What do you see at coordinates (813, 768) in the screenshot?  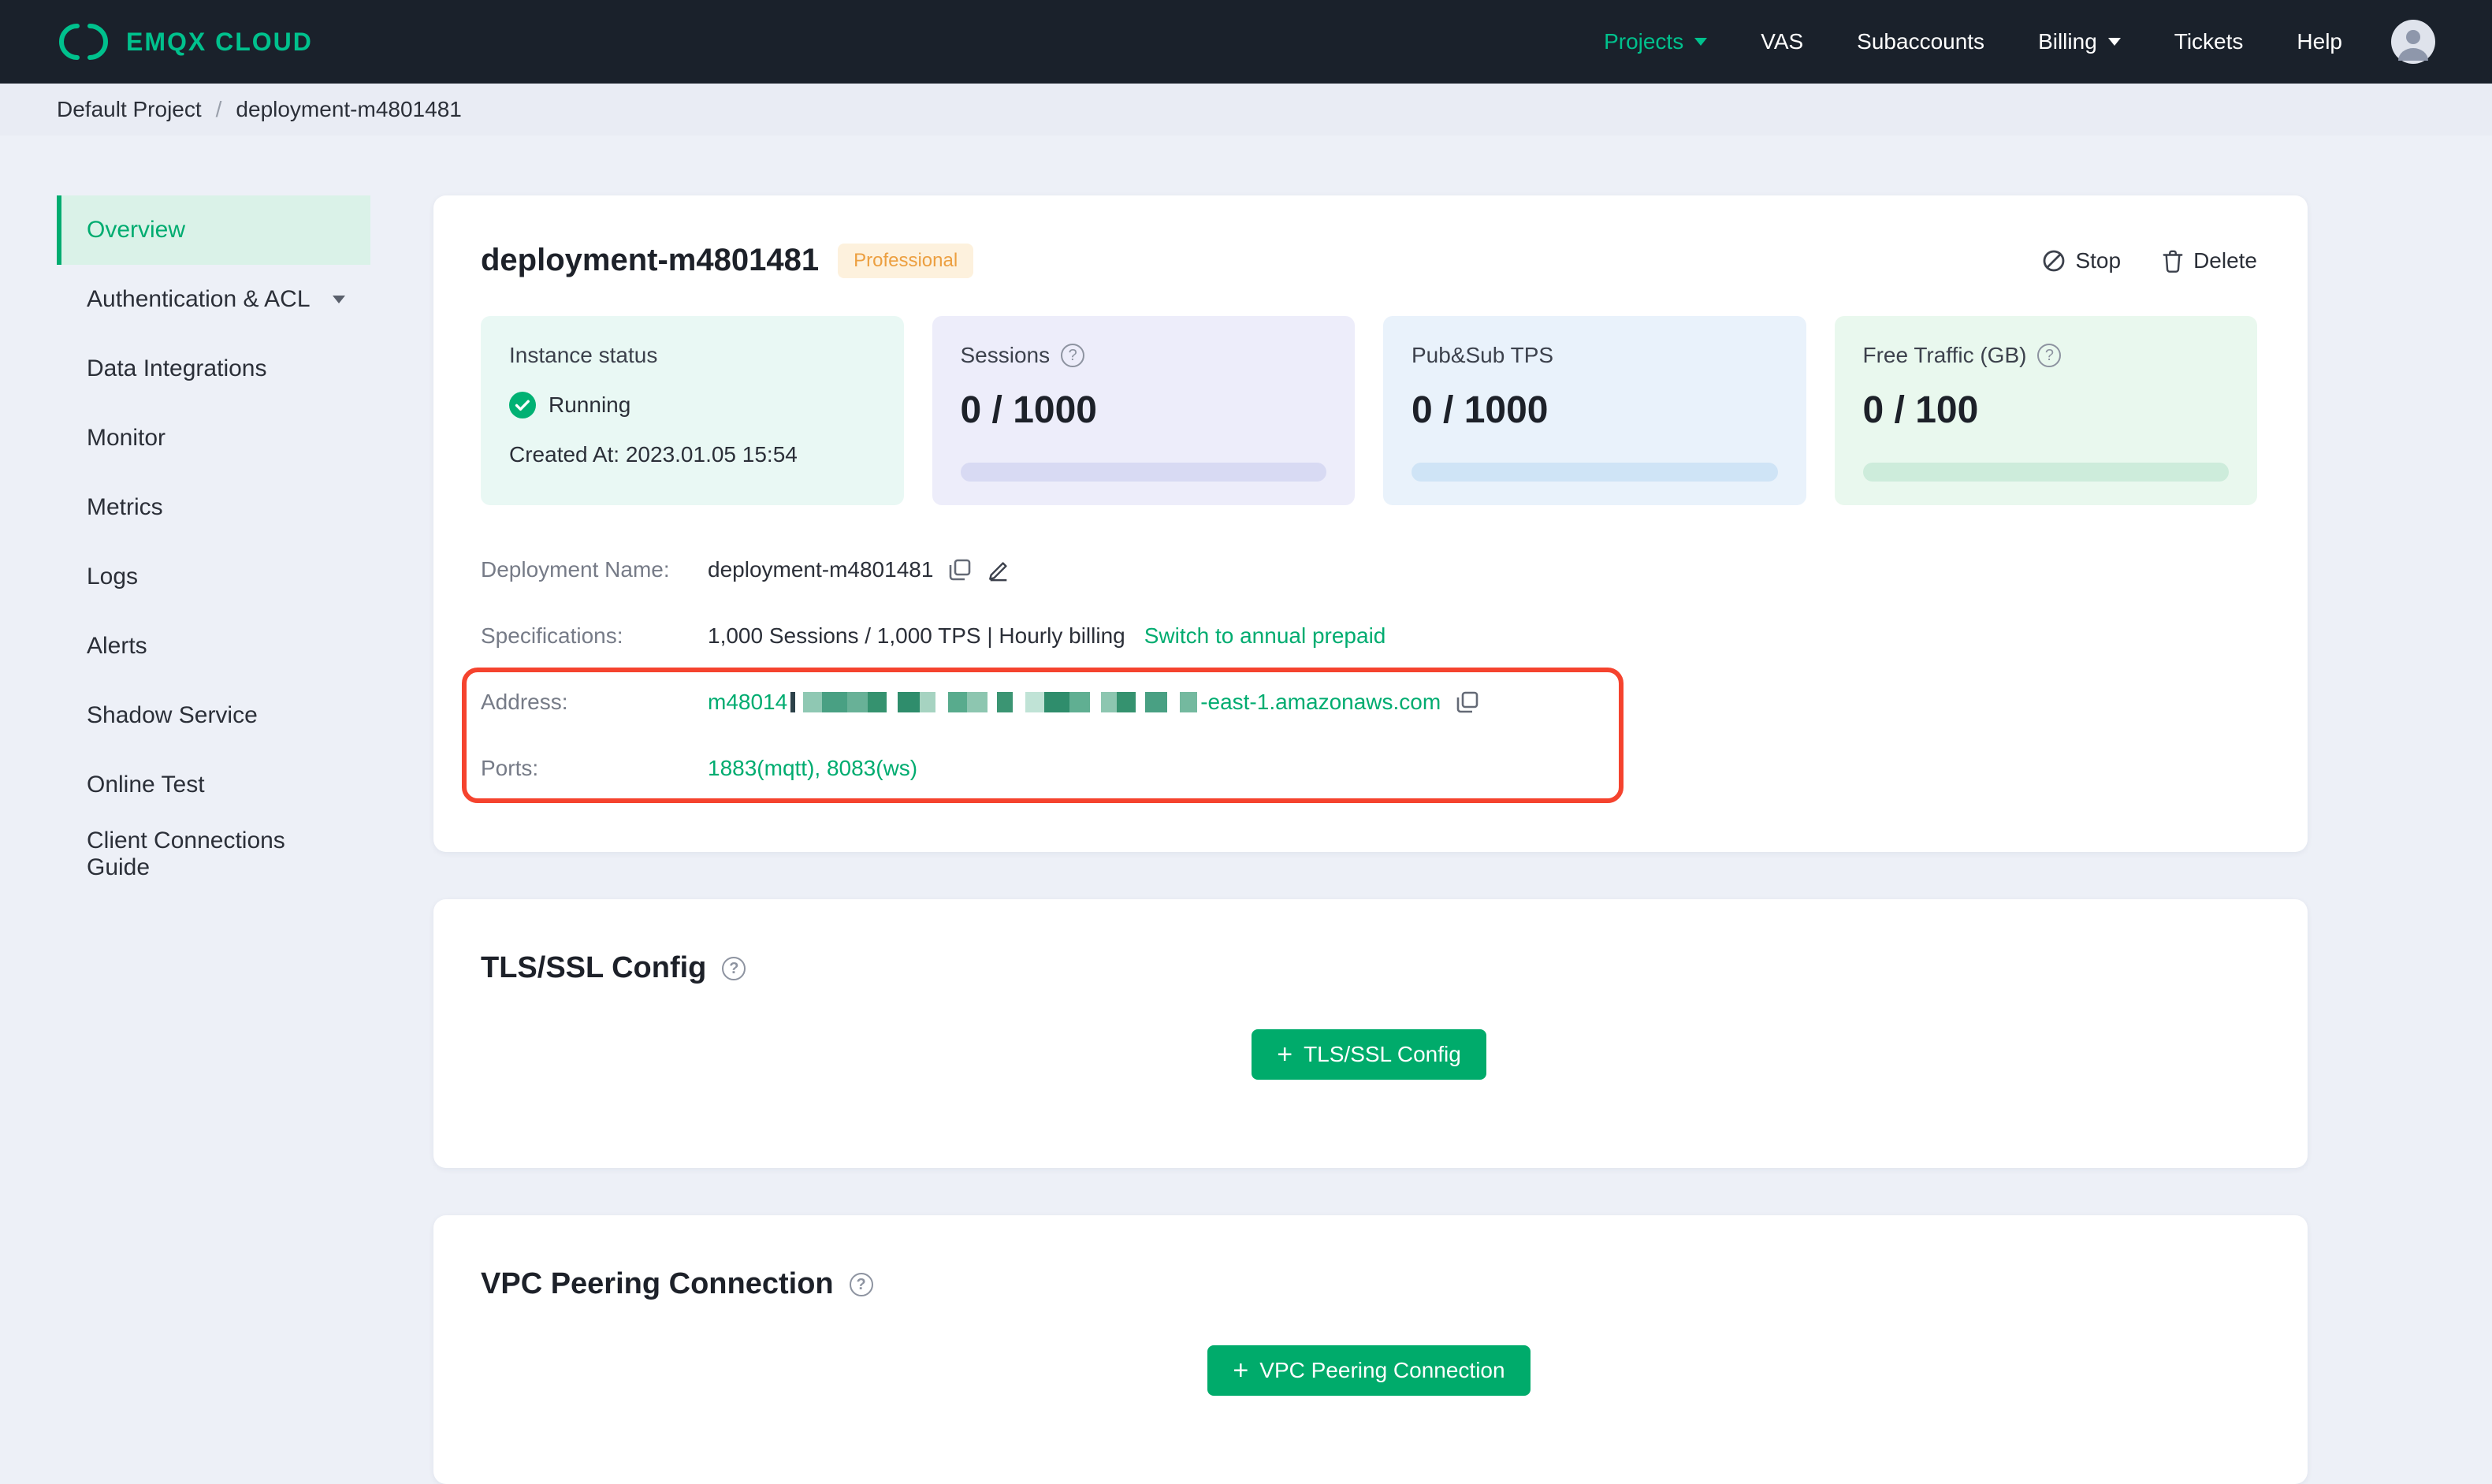 I see `ports-value: 1883(mqtt), 8083(ws)` at bounding box center [813, 768].